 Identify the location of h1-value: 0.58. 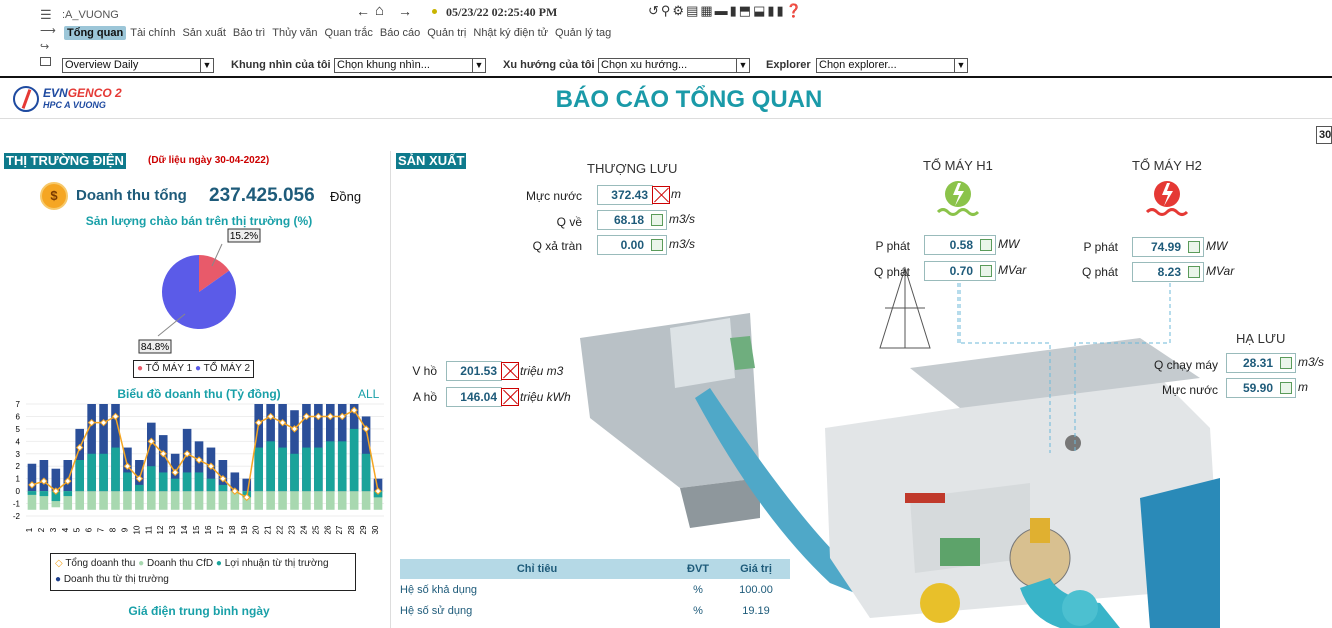
(960, 245).